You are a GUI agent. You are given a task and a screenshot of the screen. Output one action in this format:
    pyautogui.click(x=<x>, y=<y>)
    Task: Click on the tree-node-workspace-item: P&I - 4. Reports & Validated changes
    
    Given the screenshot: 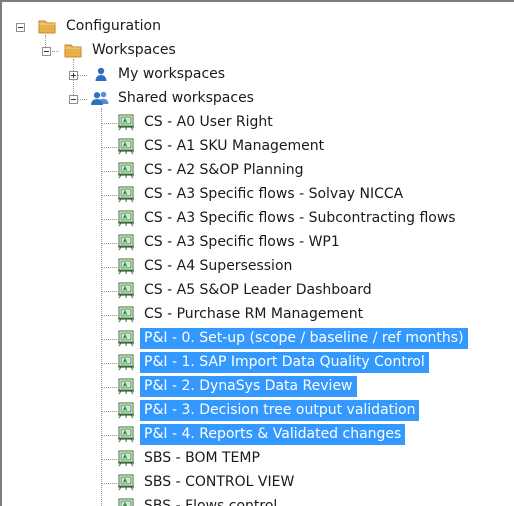 What is the action you would take?
    pyautogui.click(x=258, y=434)
    